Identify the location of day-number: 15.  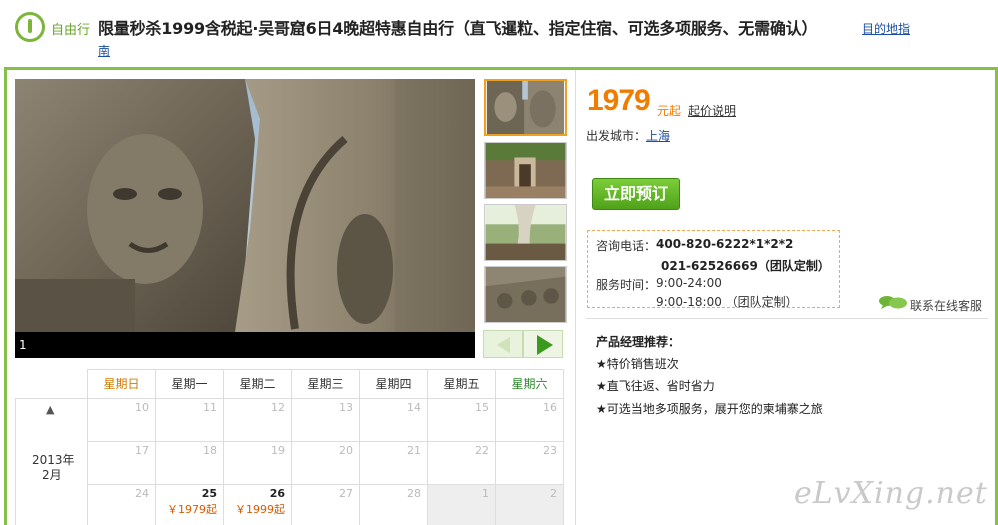
(482, 407).